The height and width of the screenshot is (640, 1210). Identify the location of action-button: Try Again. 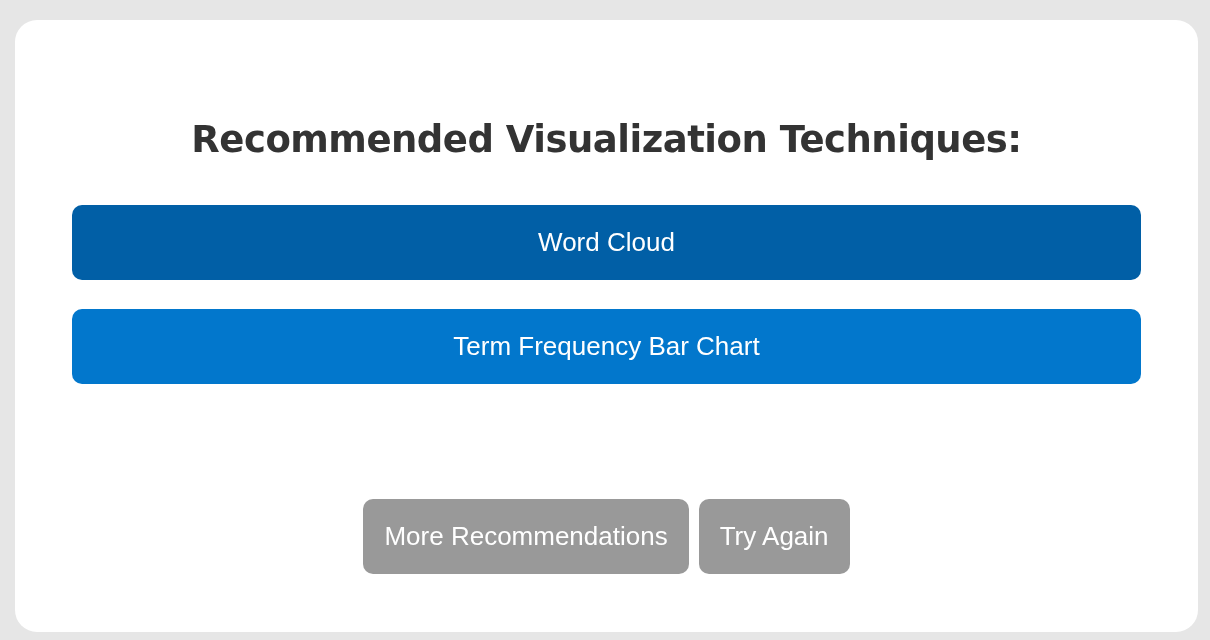
(774, 536).